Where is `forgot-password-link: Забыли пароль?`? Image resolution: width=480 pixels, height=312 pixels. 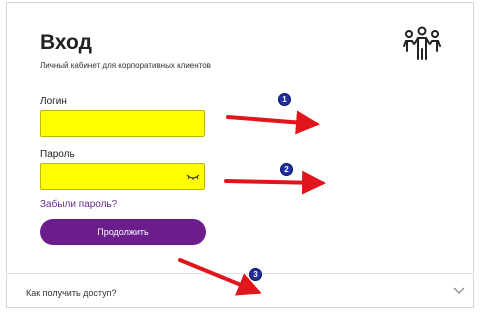
forgot-password-link: Забыли пароль? is located at coordinates (78, 204).